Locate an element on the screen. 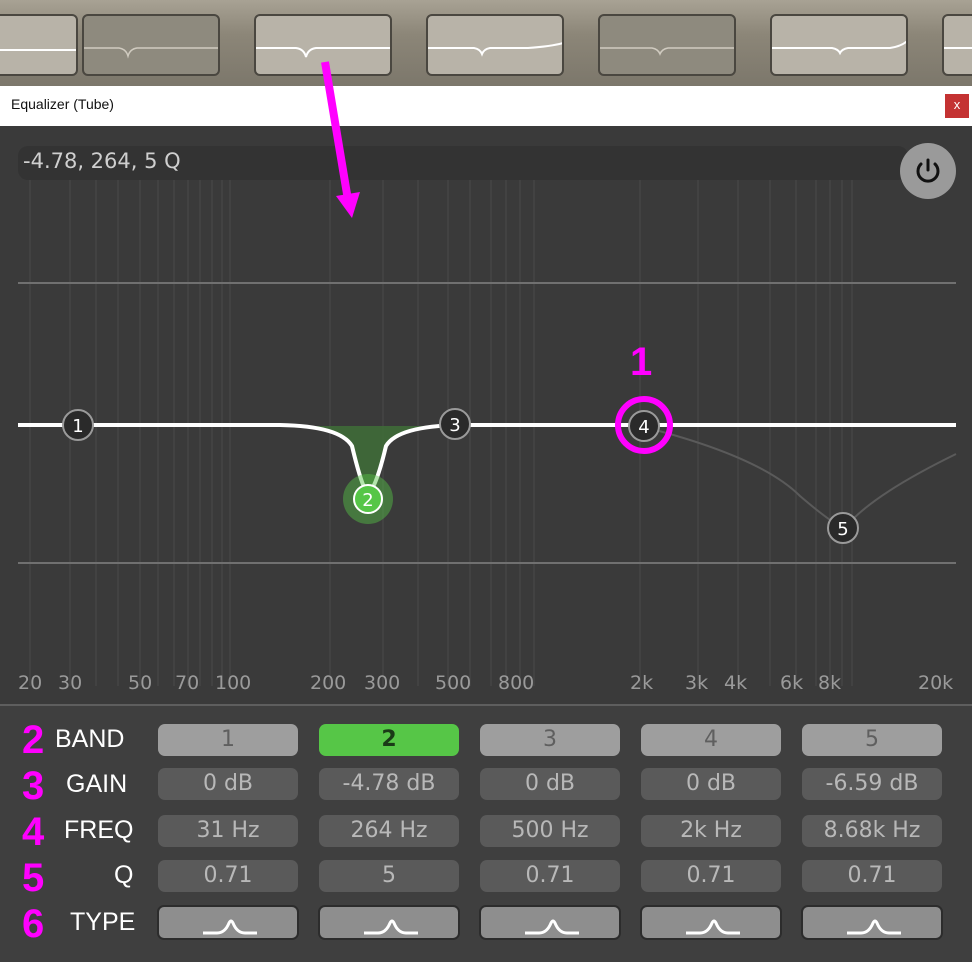 This screenshot has height=962, width=972. annotation-arrow-head is located at coordinates (348, 205).